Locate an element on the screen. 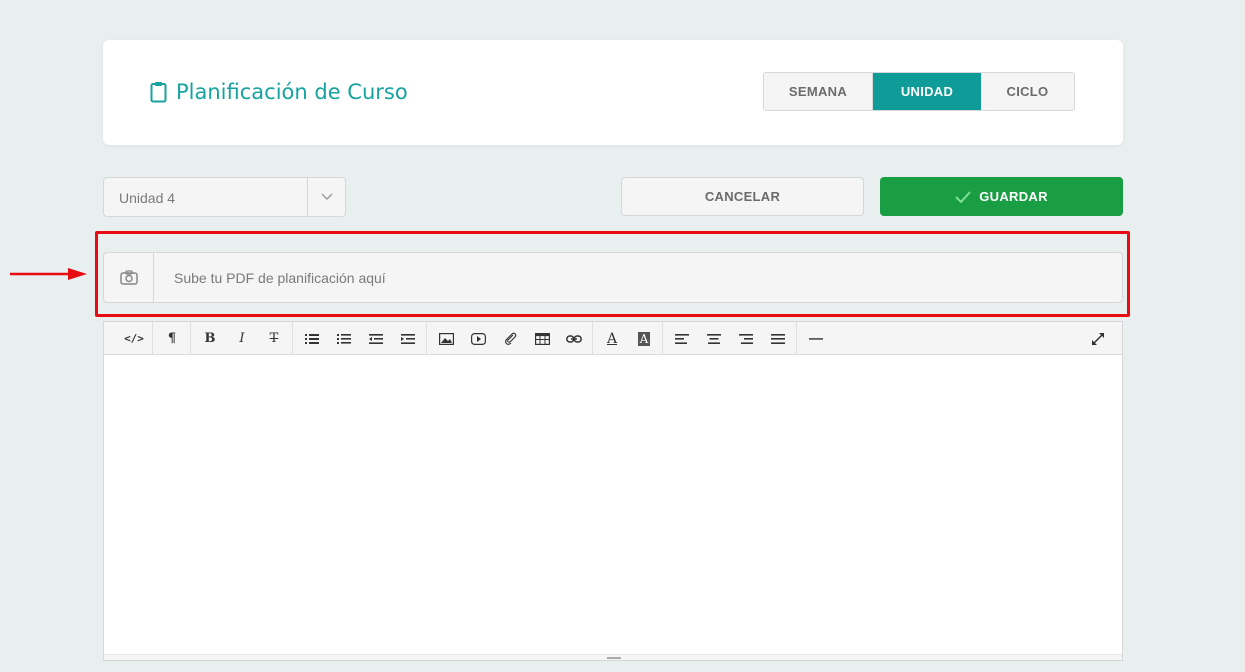 The width and height of the screenshot is (1245, 672). cancel-button: CANCELAR is located at coordinates (742, 196).